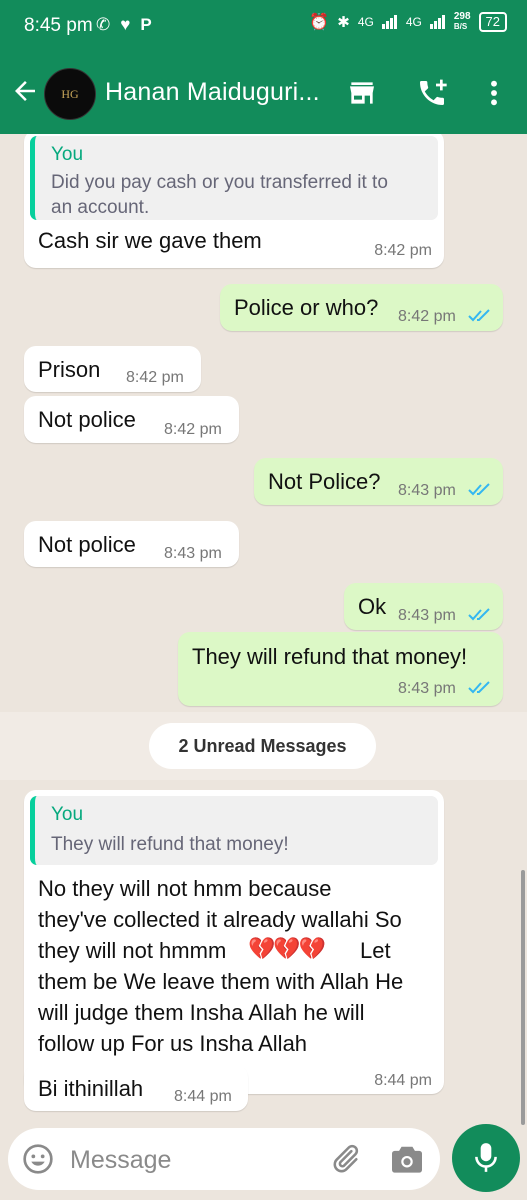 This screenshot has height=1200, width=527. What do you see at coordinates (362, 93) in the screenshot?
I see `store-icon` at bounding box center [362, 93].